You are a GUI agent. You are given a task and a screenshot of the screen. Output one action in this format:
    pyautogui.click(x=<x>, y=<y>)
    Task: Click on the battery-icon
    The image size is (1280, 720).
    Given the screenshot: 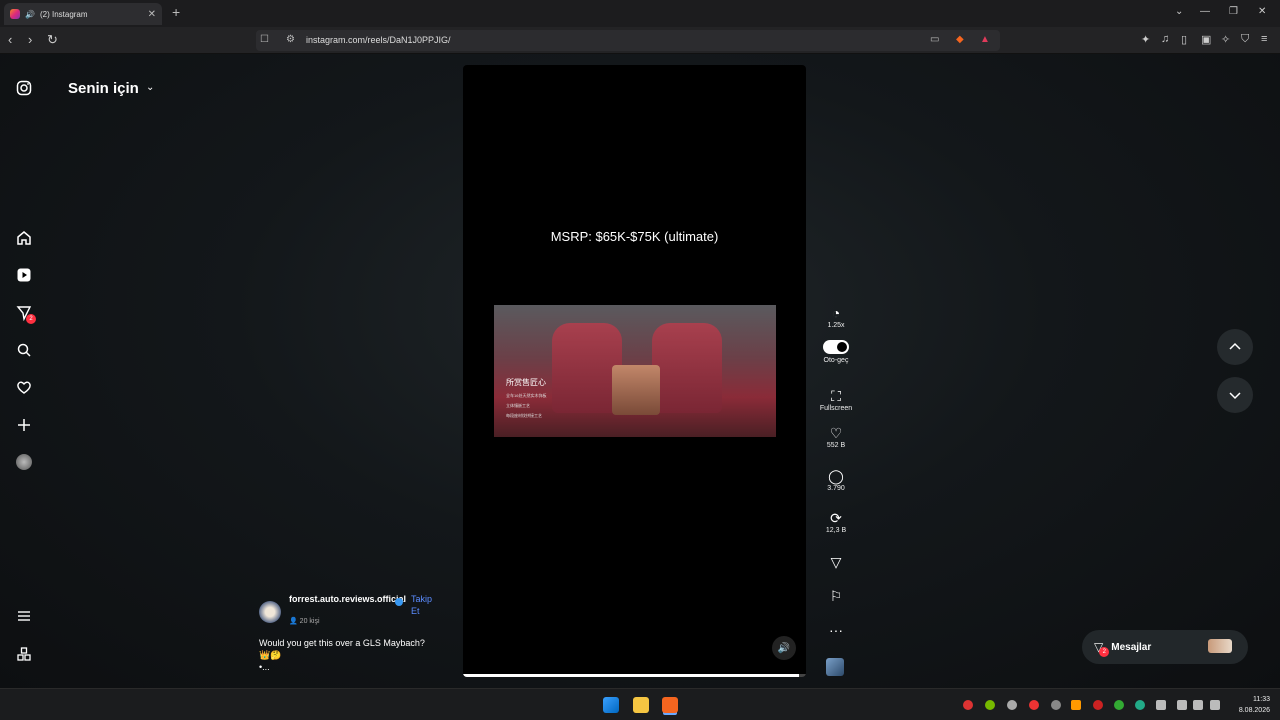 What is the action you would take?
    pyautogui.click(x=1215, y=705)
    